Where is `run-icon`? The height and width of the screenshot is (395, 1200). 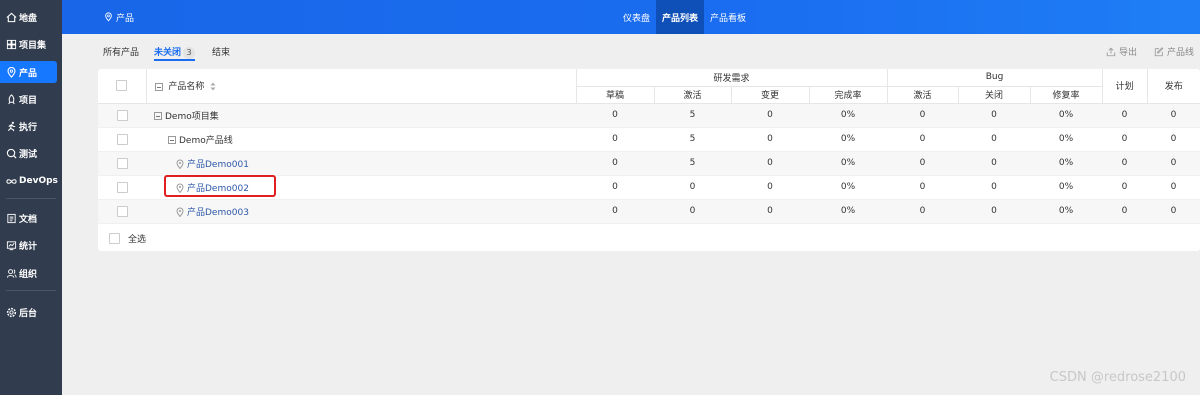 run-icon is located at coordinates (11, 126).